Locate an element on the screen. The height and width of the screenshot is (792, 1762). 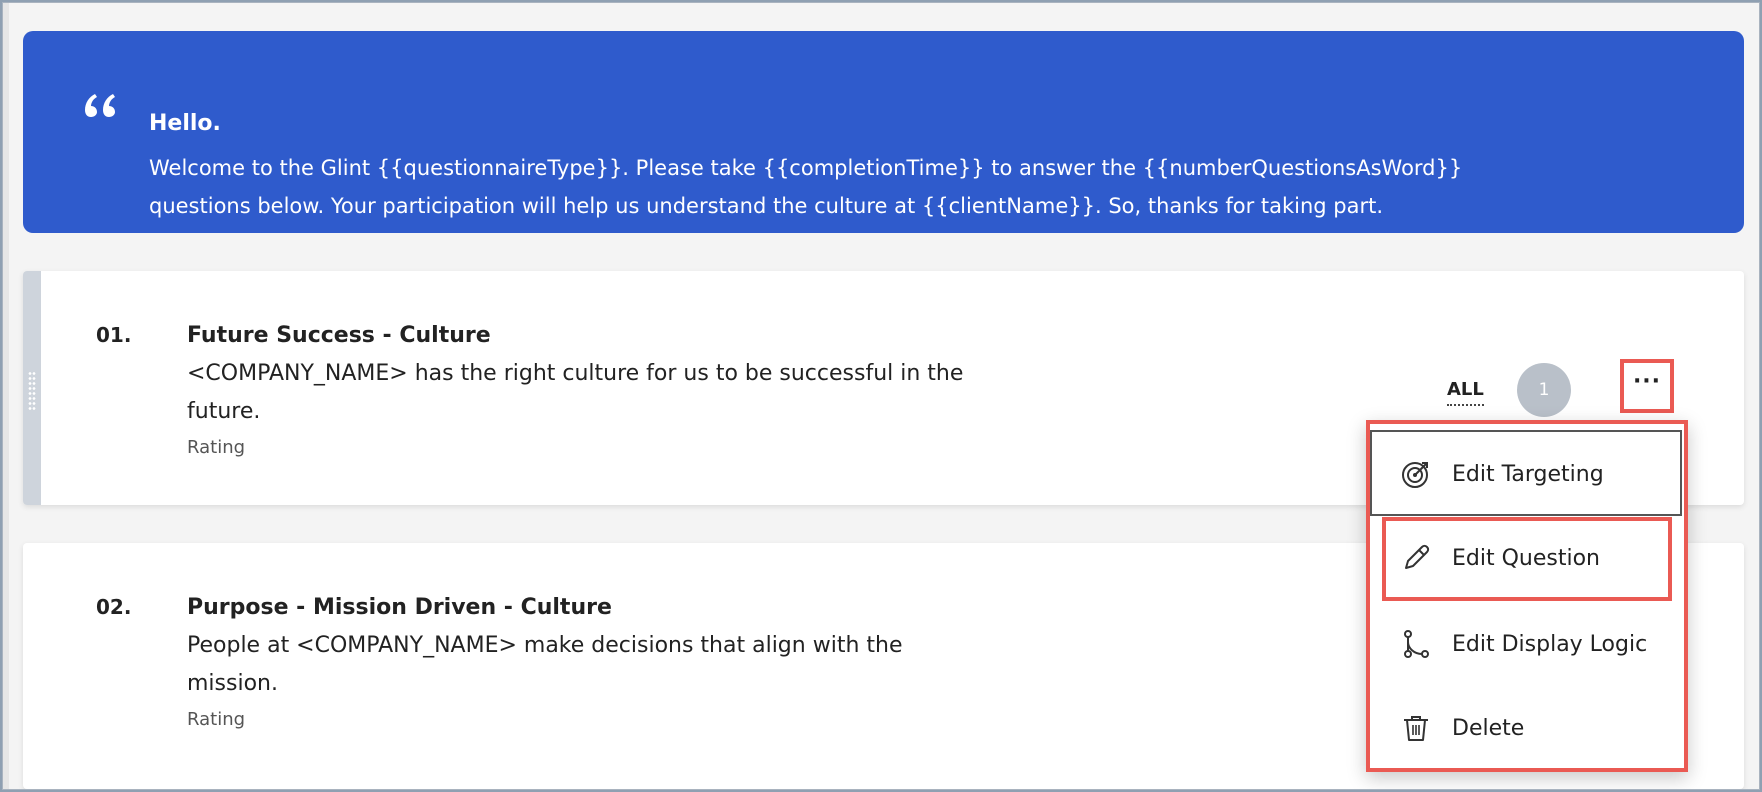
drag-dots-icon is located at coordinates (32, 391).